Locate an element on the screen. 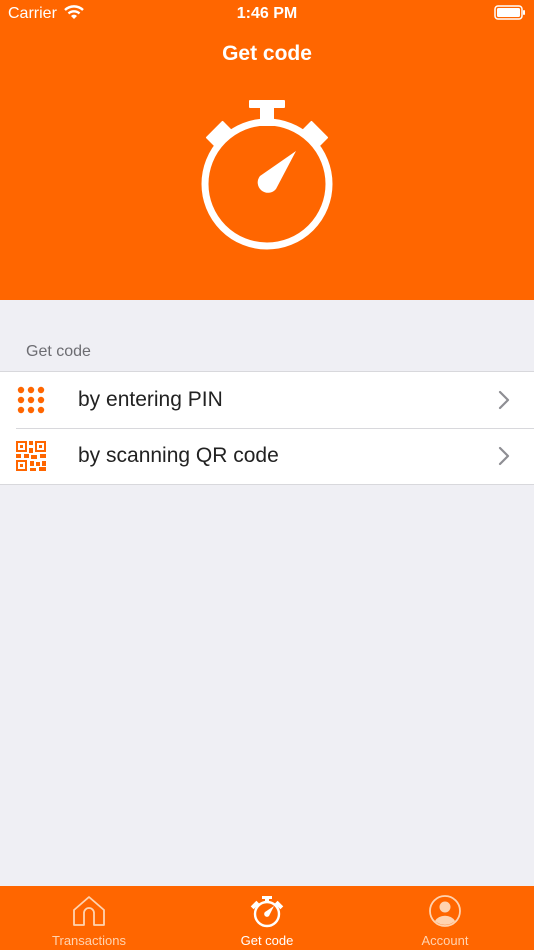  user-icon is located at coordinates (445, 913).